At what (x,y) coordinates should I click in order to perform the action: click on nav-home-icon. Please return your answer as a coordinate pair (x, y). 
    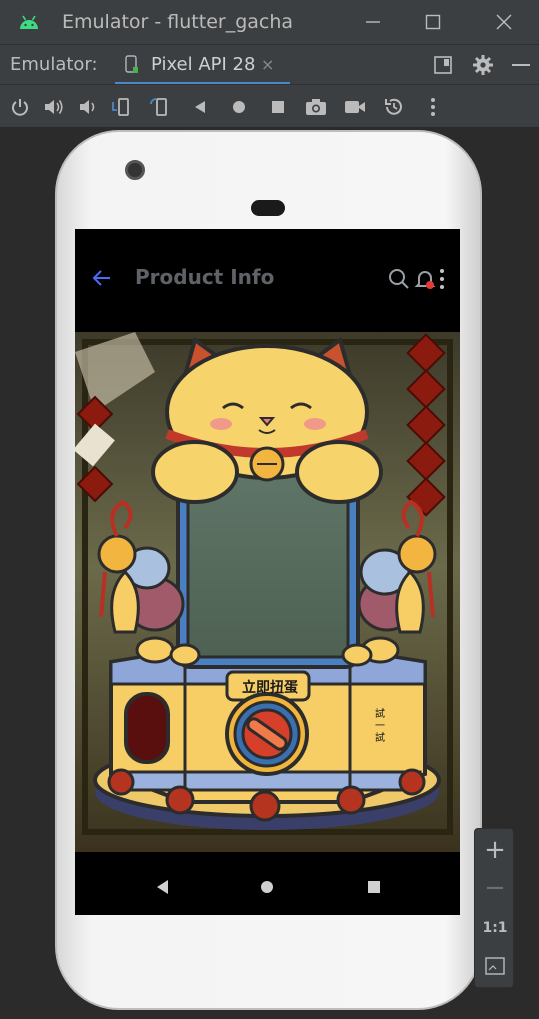
    Looking at the image, I should click on (267, 887).